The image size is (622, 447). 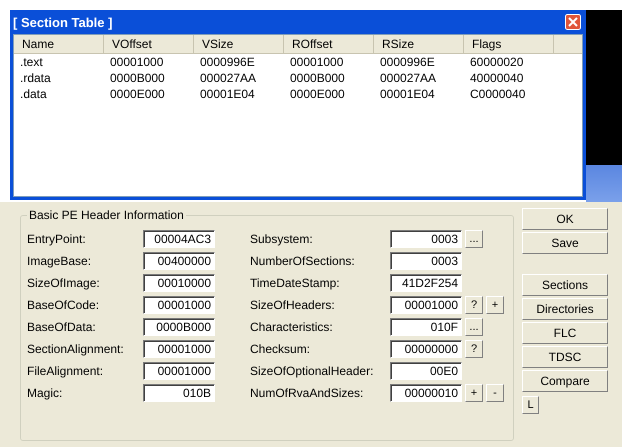 What do you see at coordinates (64, 283) in the screenshot?
I see `field-label: SizeOfImage:` at bounding box center [64, 283].